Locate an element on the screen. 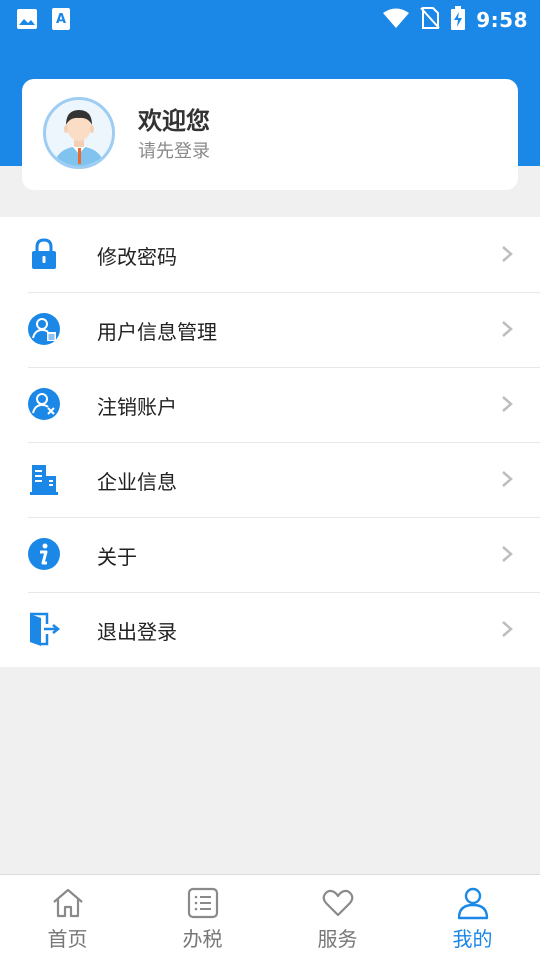 Image resolution: width=540 pixels, height=960 pixels. no-sim-icon is located at coordinates (430, 20).